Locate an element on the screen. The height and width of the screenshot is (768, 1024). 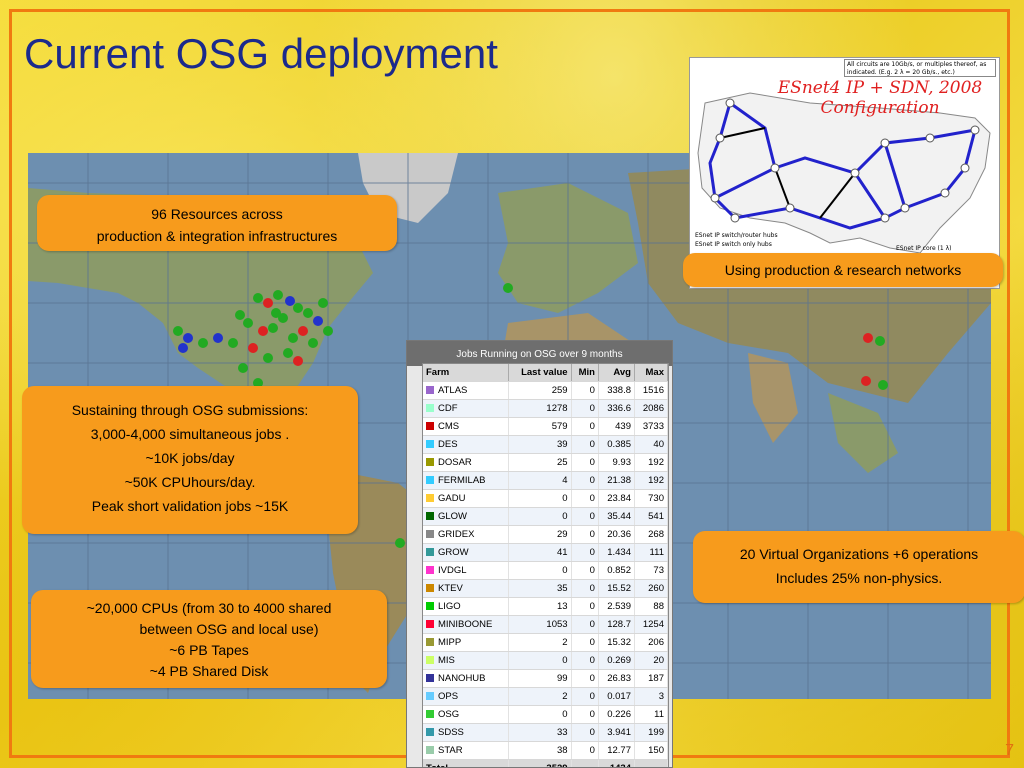
avg-cell: 0.017 is located at coordinates (617, 696).